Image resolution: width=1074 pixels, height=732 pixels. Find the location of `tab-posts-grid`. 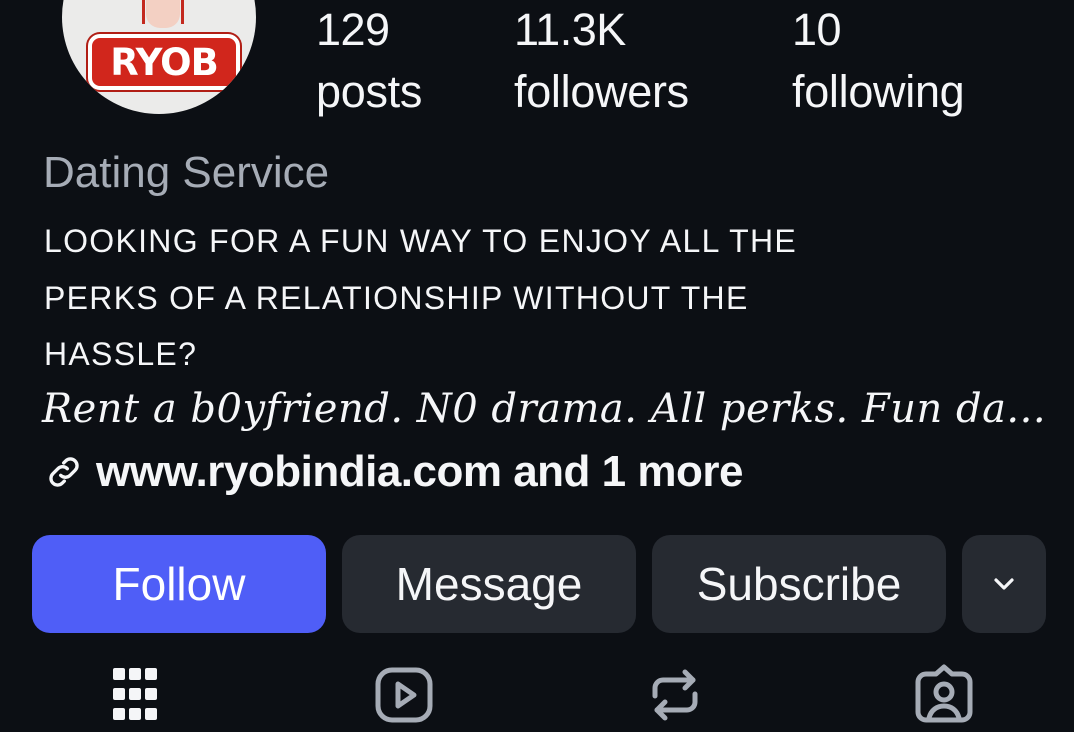

tab-posts-grid is located at coordinates (135, 698).